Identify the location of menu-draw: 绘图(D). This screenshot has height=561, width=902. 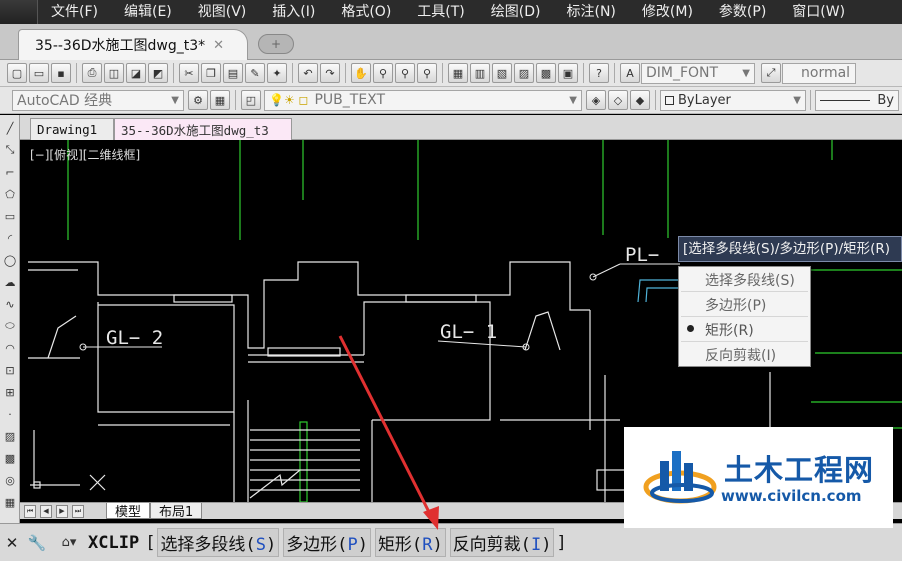
(516, 12).